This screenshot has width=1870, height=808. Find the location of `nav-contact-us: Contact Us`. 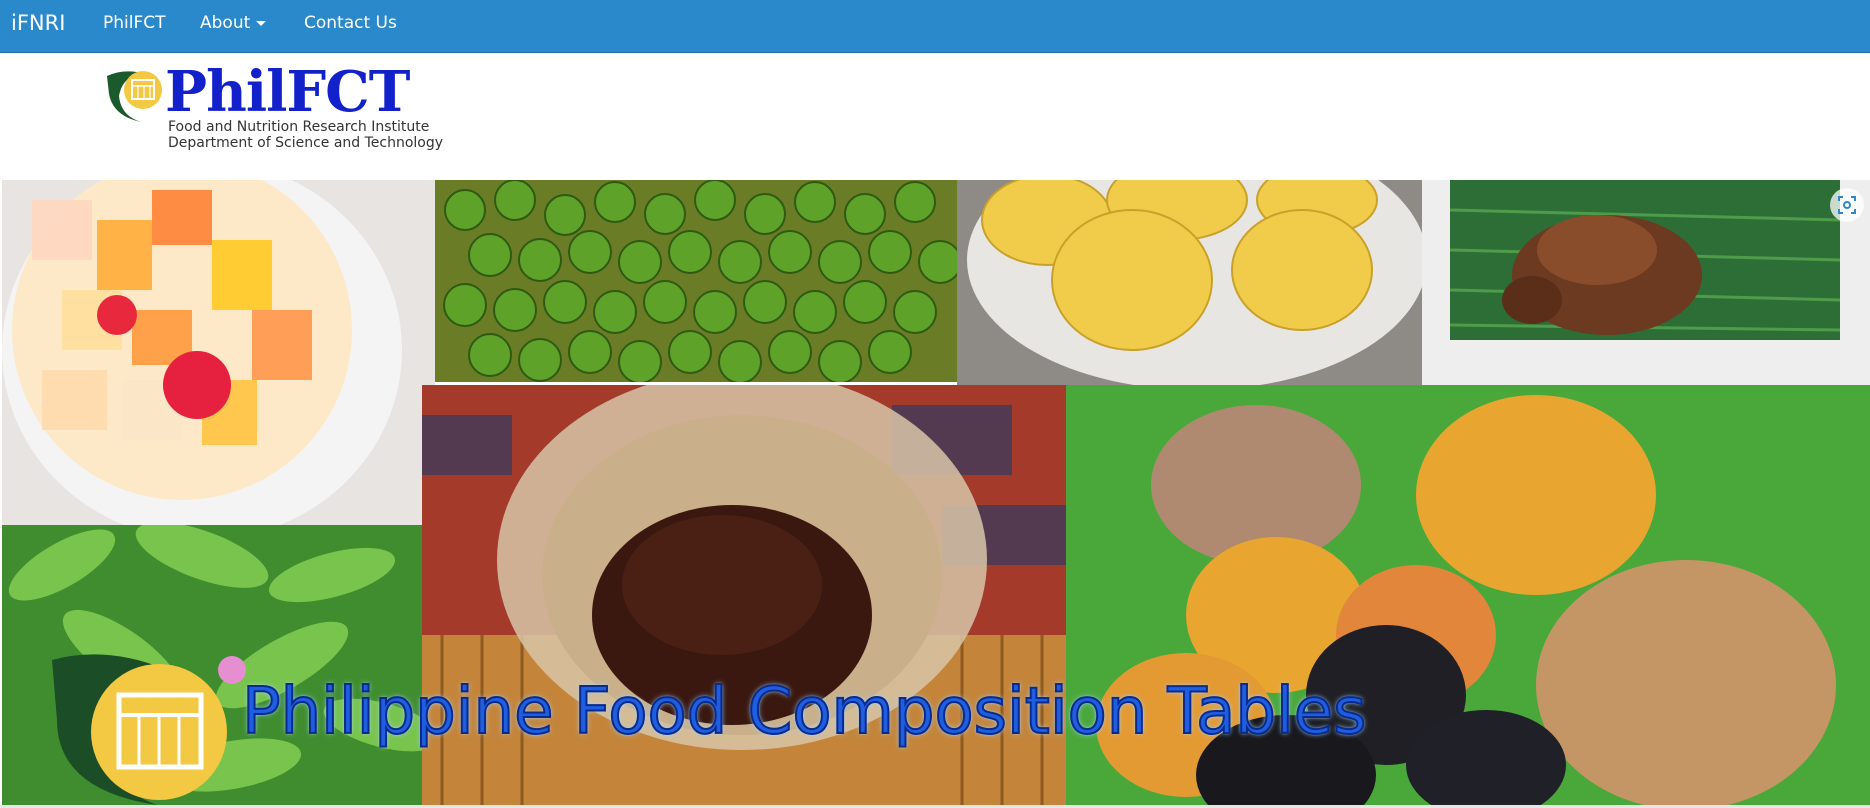

nav-contact-us: Contact Us is located at coordinates (350, 23).